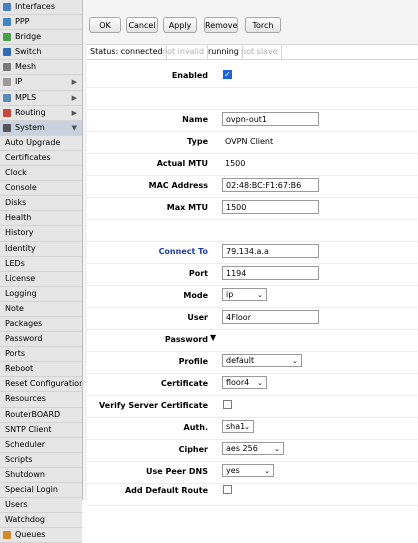 This screenshot has width=418, height=543. What do you see at coordinates (252, 98) in the screenshot?
I see `spacer` at bounding box center [252, 98].